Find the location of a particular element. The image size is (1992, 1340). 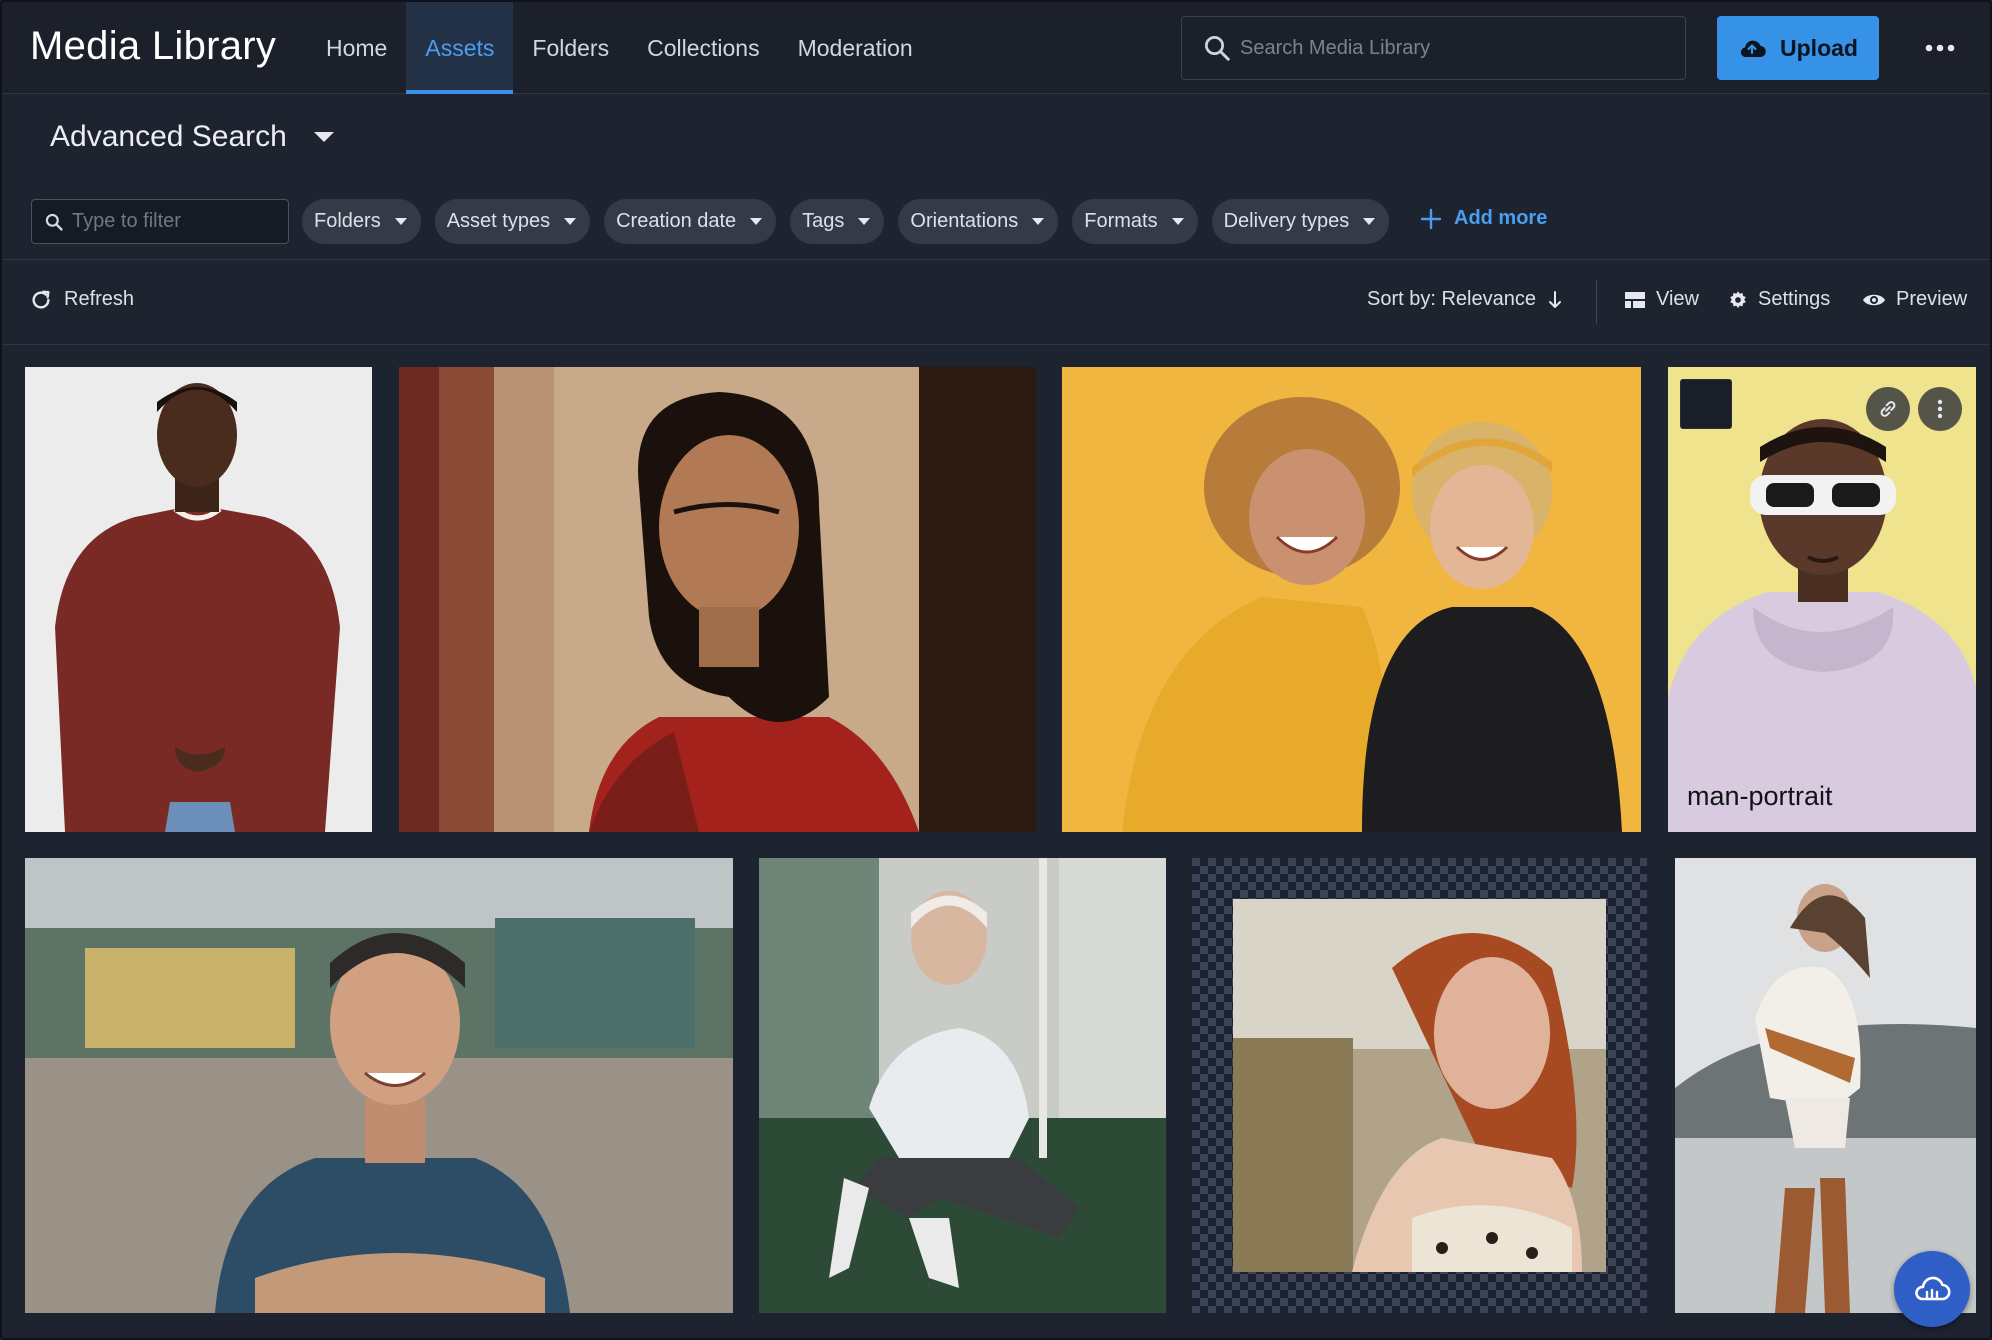

upload-label: Upload is located at coordinates (1819, 47).